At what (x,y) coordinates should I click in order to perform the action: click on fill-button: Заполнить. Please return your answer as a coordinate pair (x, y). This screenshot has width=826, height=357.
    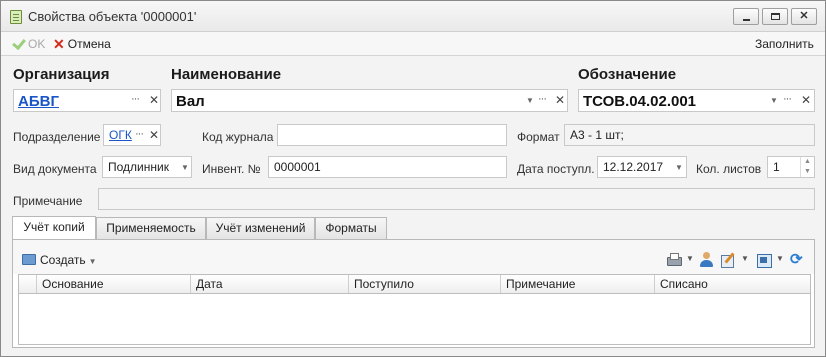
    Looking at the image, I should click on (784, 44).